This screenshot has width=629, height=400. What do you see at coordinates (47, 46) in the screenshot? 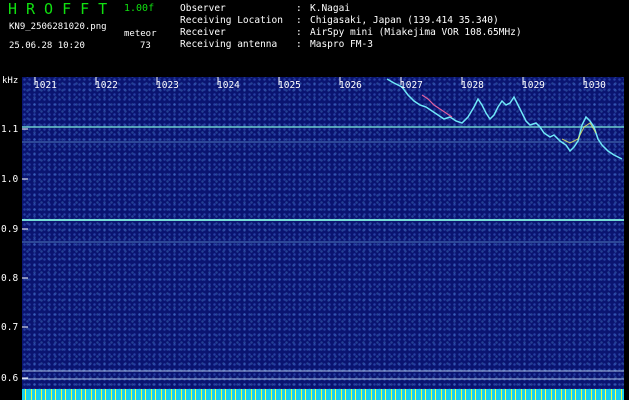
I see `capture-datetime: 25.06.28 10:20` at bounding box center [47, 46].